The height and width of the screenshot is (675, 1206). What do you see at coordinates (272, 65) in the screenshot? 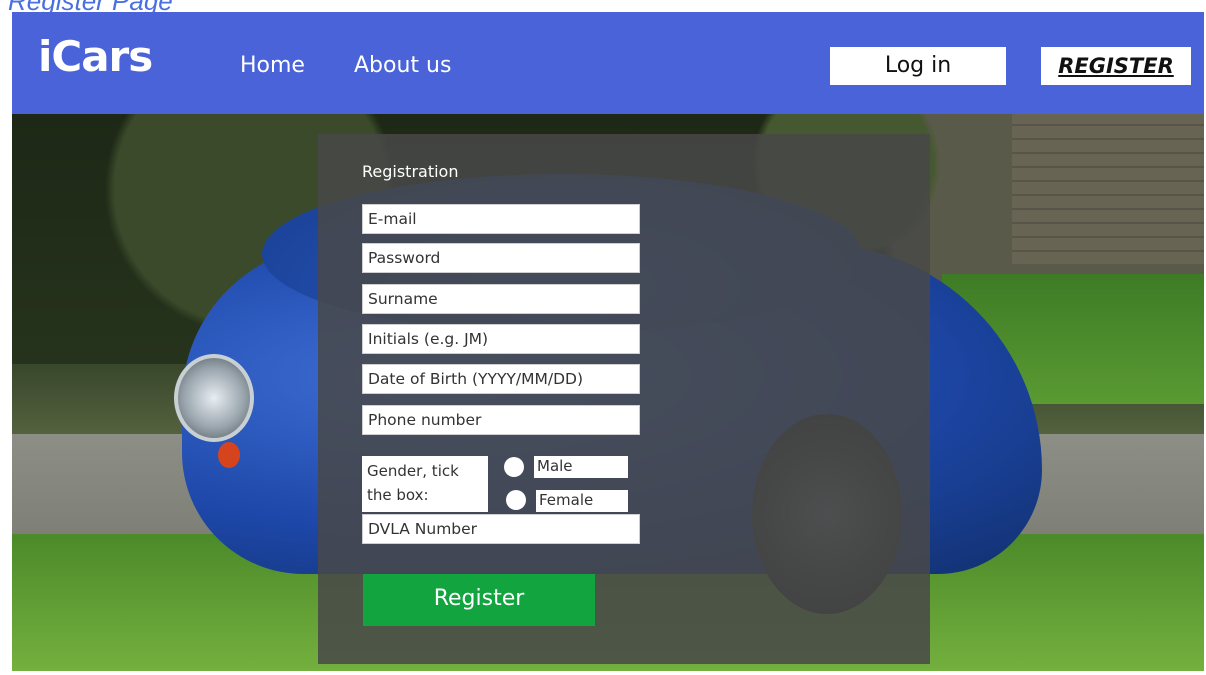
I see `nav-home-link: Home` at bounding box center [272, 65].